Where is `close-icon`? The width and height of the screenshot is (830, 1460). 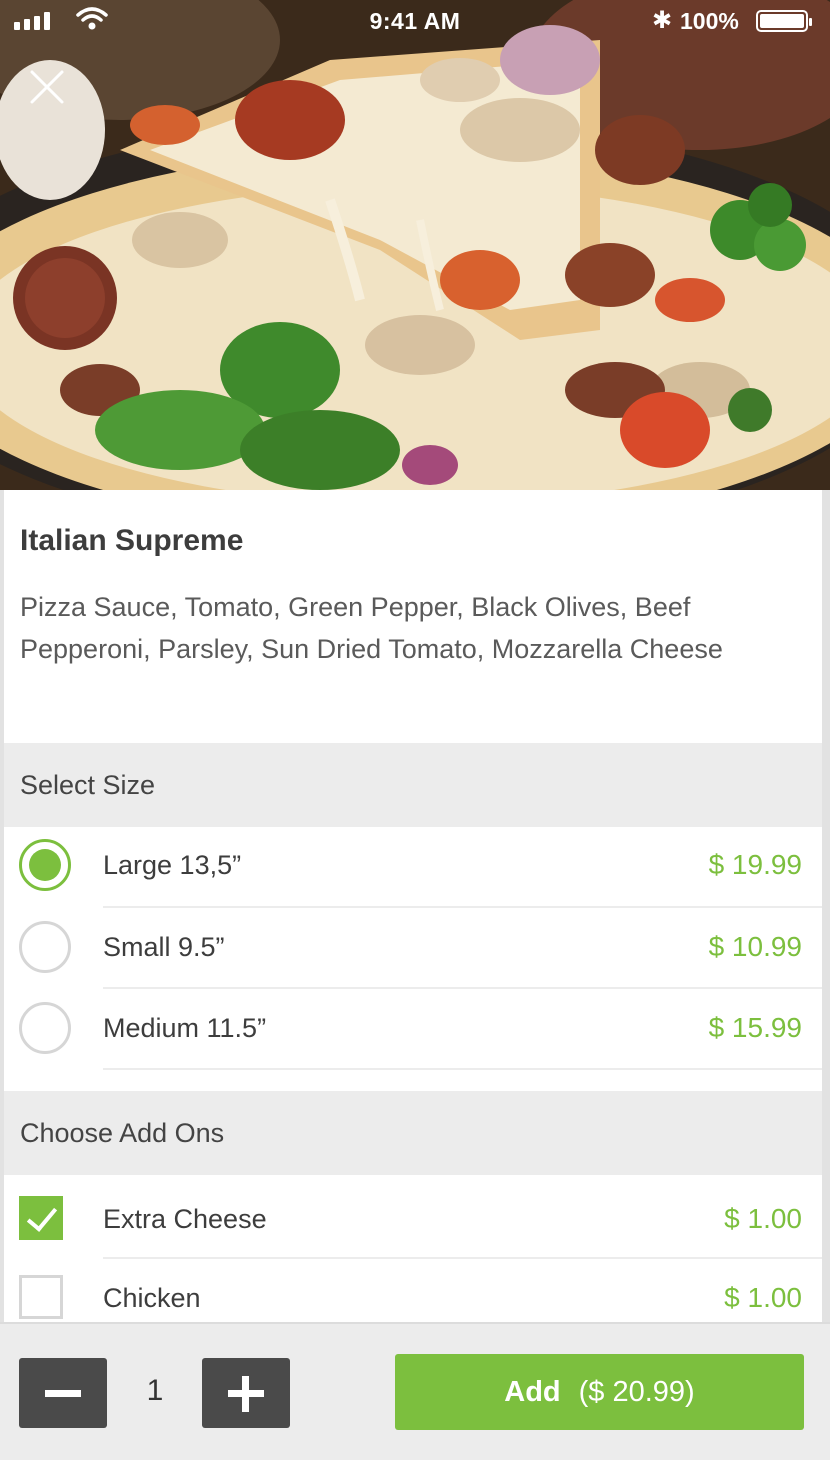
close-icon is located at coordinates (47, 87).